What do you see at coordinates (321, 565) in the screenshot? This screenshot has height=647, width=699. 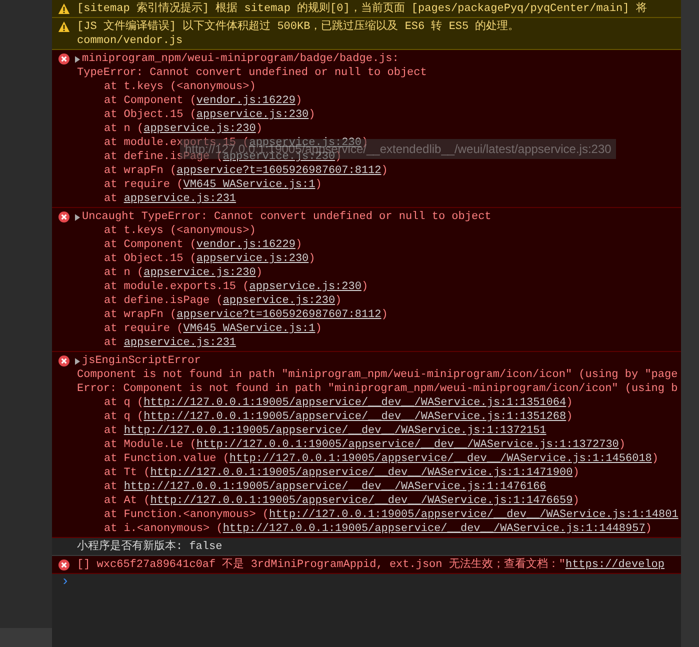 I see `console-text: [] wxc65f27a89641c0af 不是 3rdMiniProgramAppid, ext.json 无法生效；查看文档："` at bounding box center [321, 565].